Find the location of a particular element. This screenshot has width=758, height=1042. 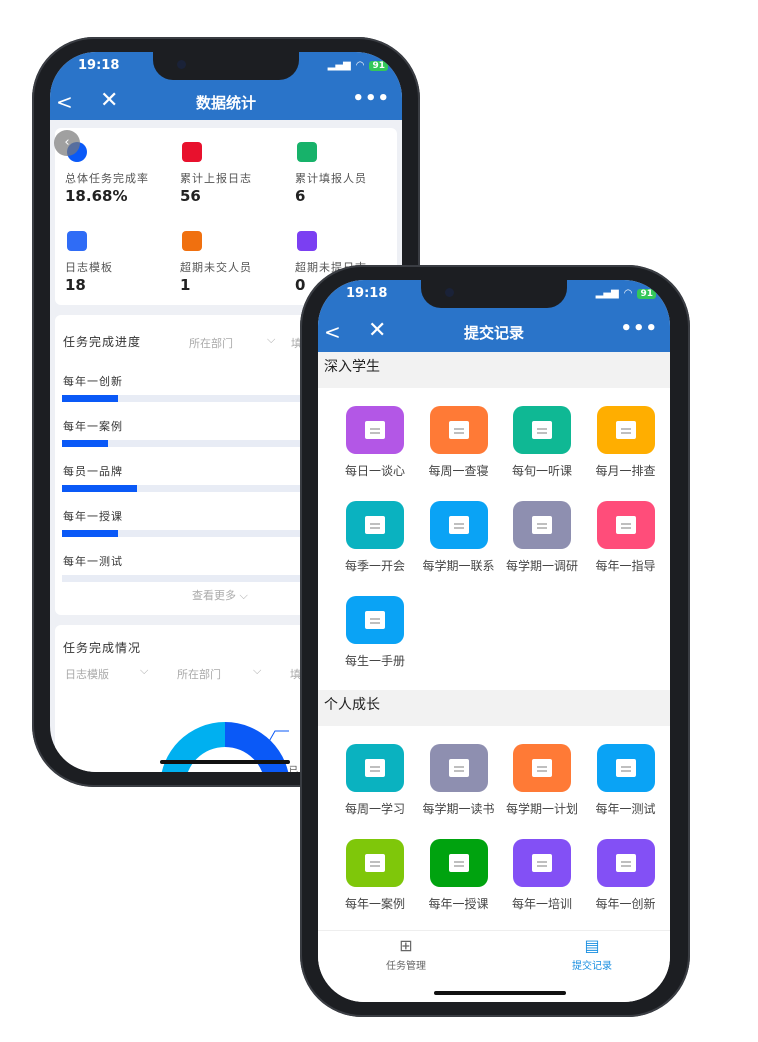

report-icon is located at coordinates (192, 152).